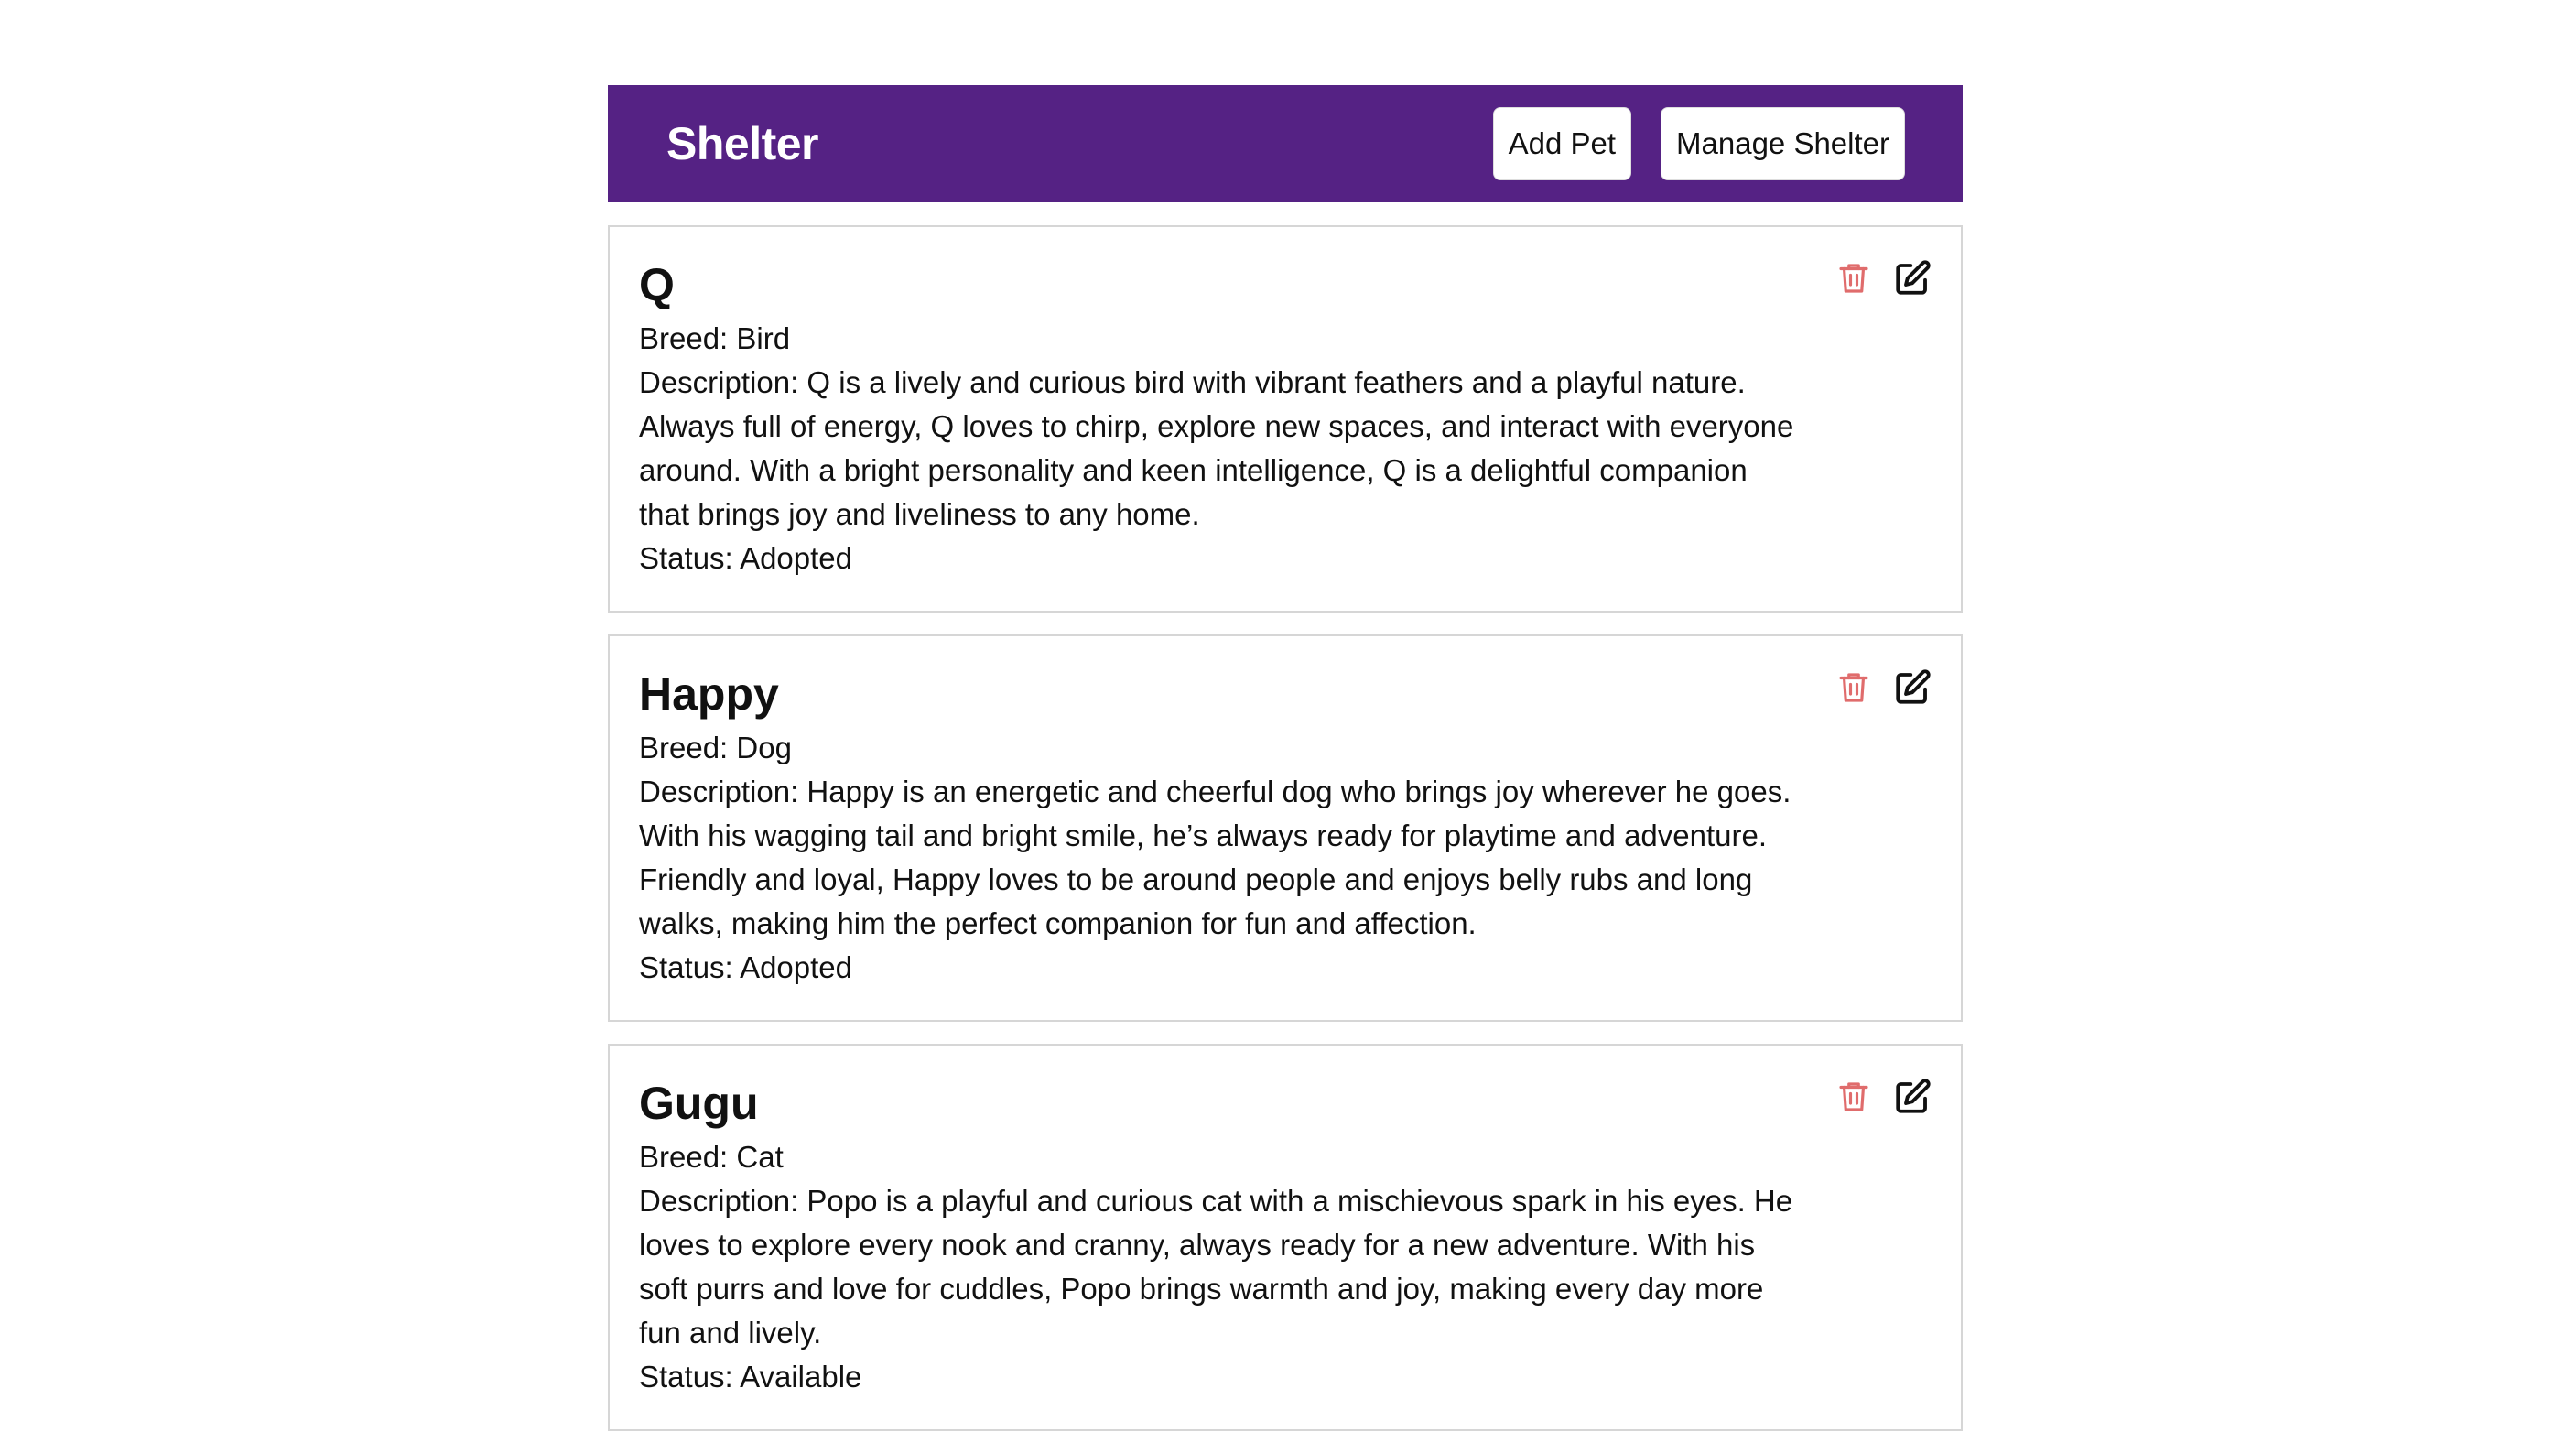  Describe the element at coordinates (709, 694) in the screenshot. I see `pet-name: Happy` at that location.